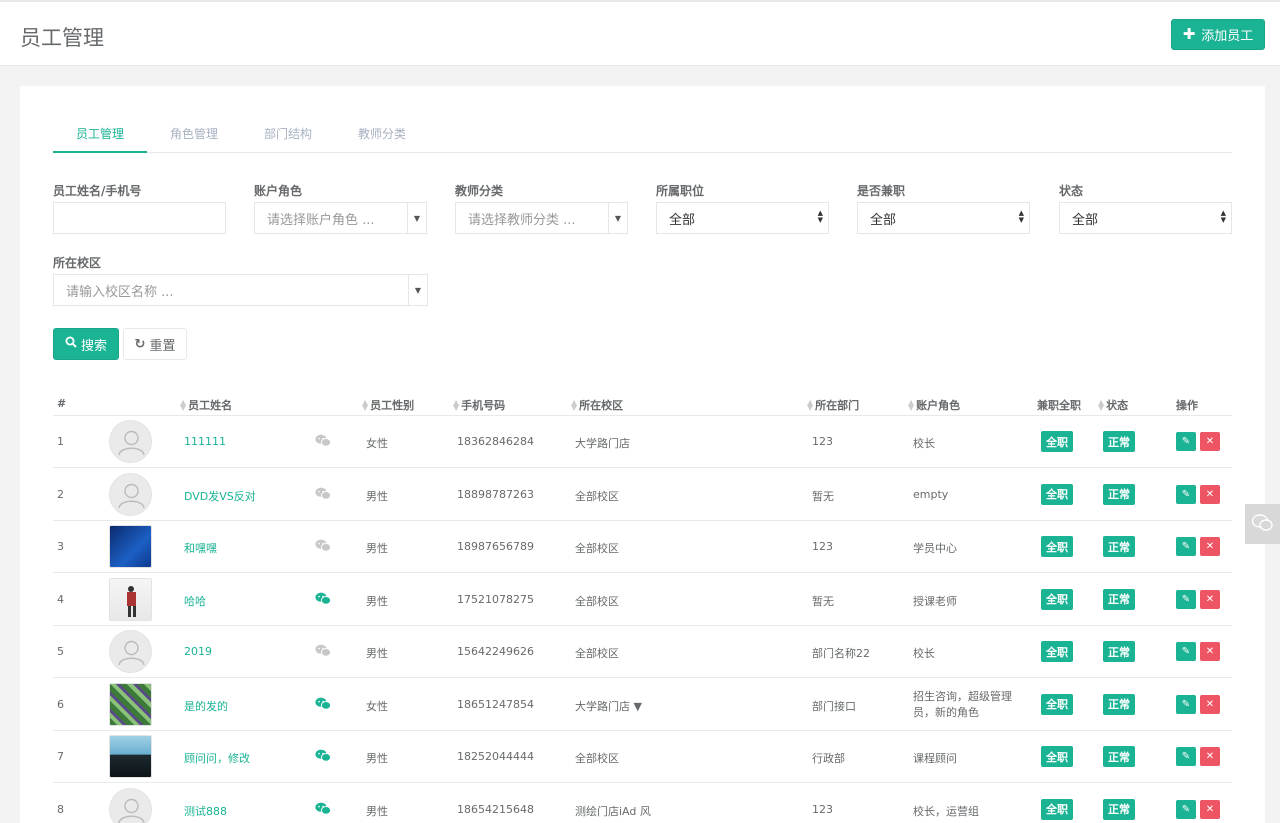 This screenshot has width=1280, height=823. I want to click on row-index: 8, so click(60, 809).